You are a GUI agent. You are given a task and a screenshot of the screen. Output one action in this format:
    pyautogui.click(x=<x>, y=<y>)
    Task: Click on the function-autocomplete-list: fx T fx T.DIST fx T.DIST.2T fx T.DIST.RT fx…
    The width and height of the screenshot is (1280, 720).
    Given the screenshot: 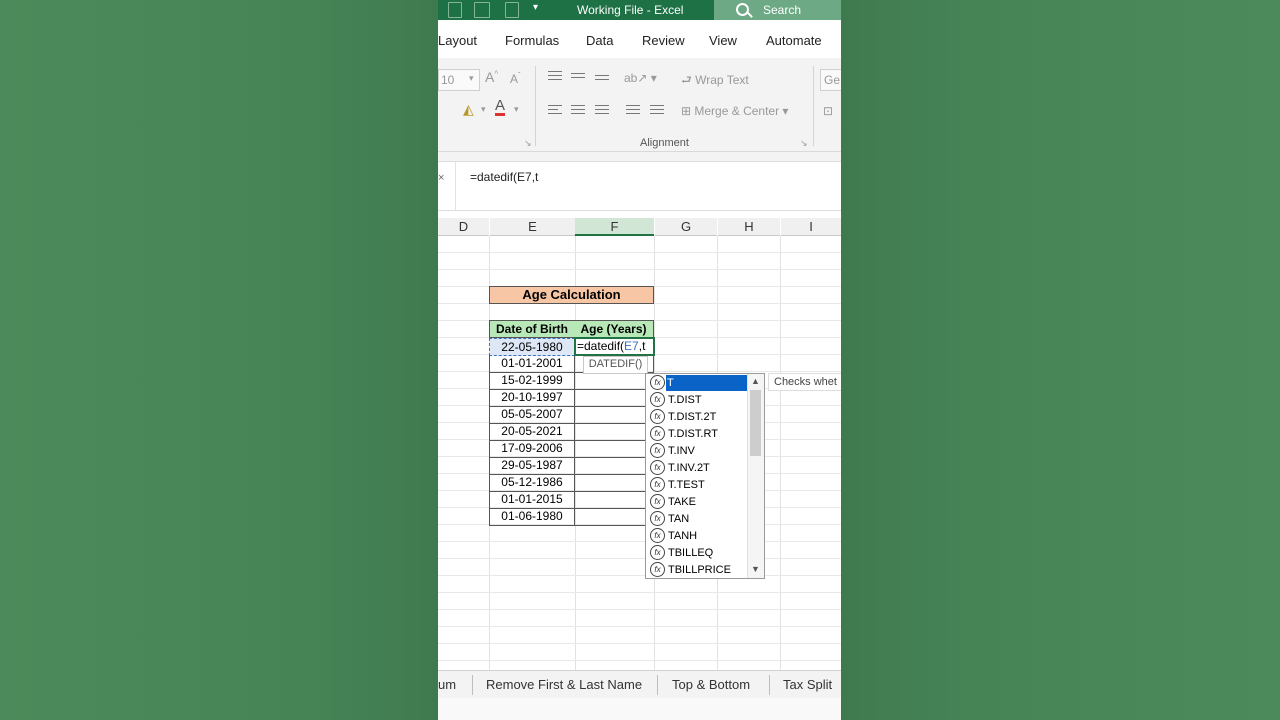 What is the action you would take?
    pyautogui.click(x=705, y=476)
    